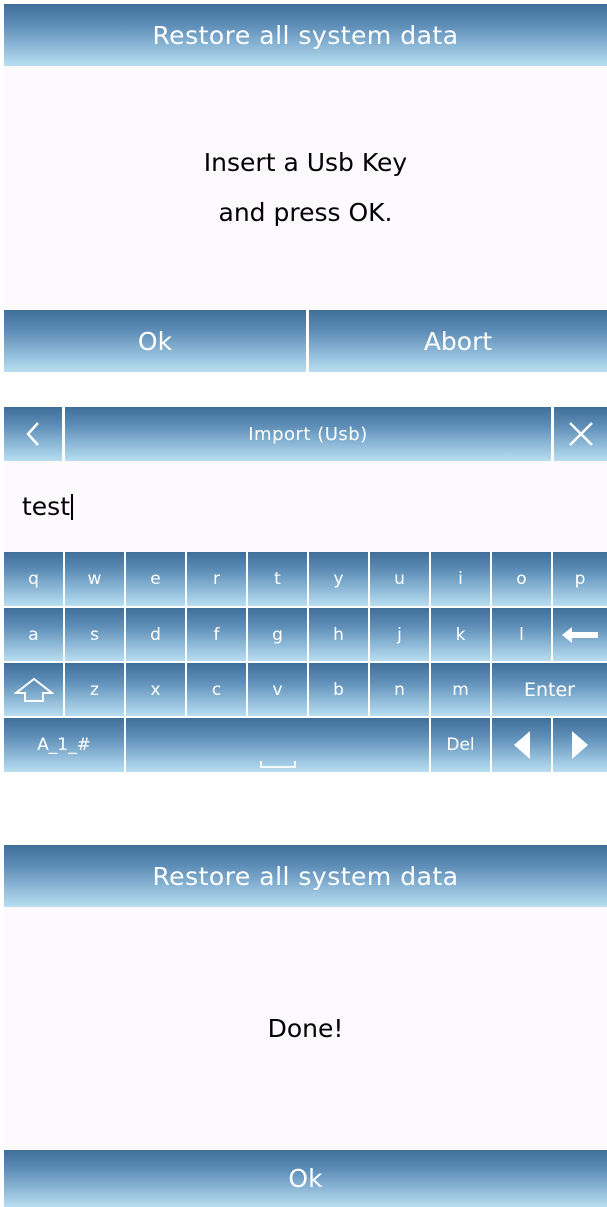 The image size is (607, 1207). I want to click on key-label: k, so click(460, 634).